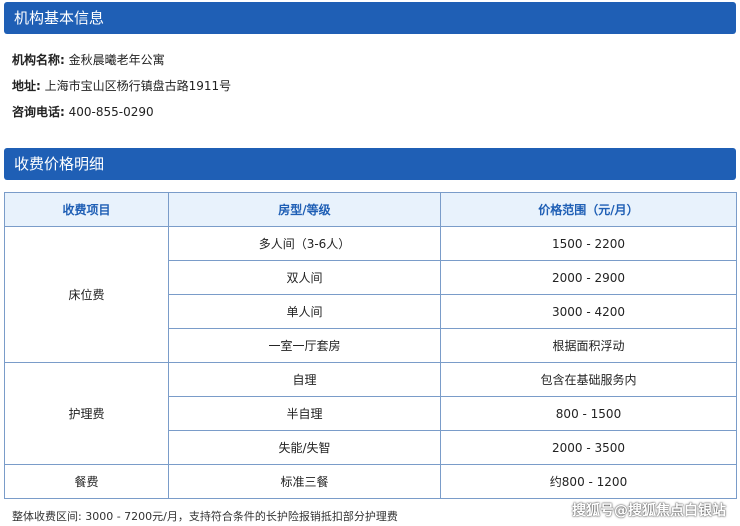 Image resolution: width=740 pixels, height=526 pixels. Describe the element at coordinates (370, 18) in the screenshot. I see `info-section-header: 机构基本信息` at that location.